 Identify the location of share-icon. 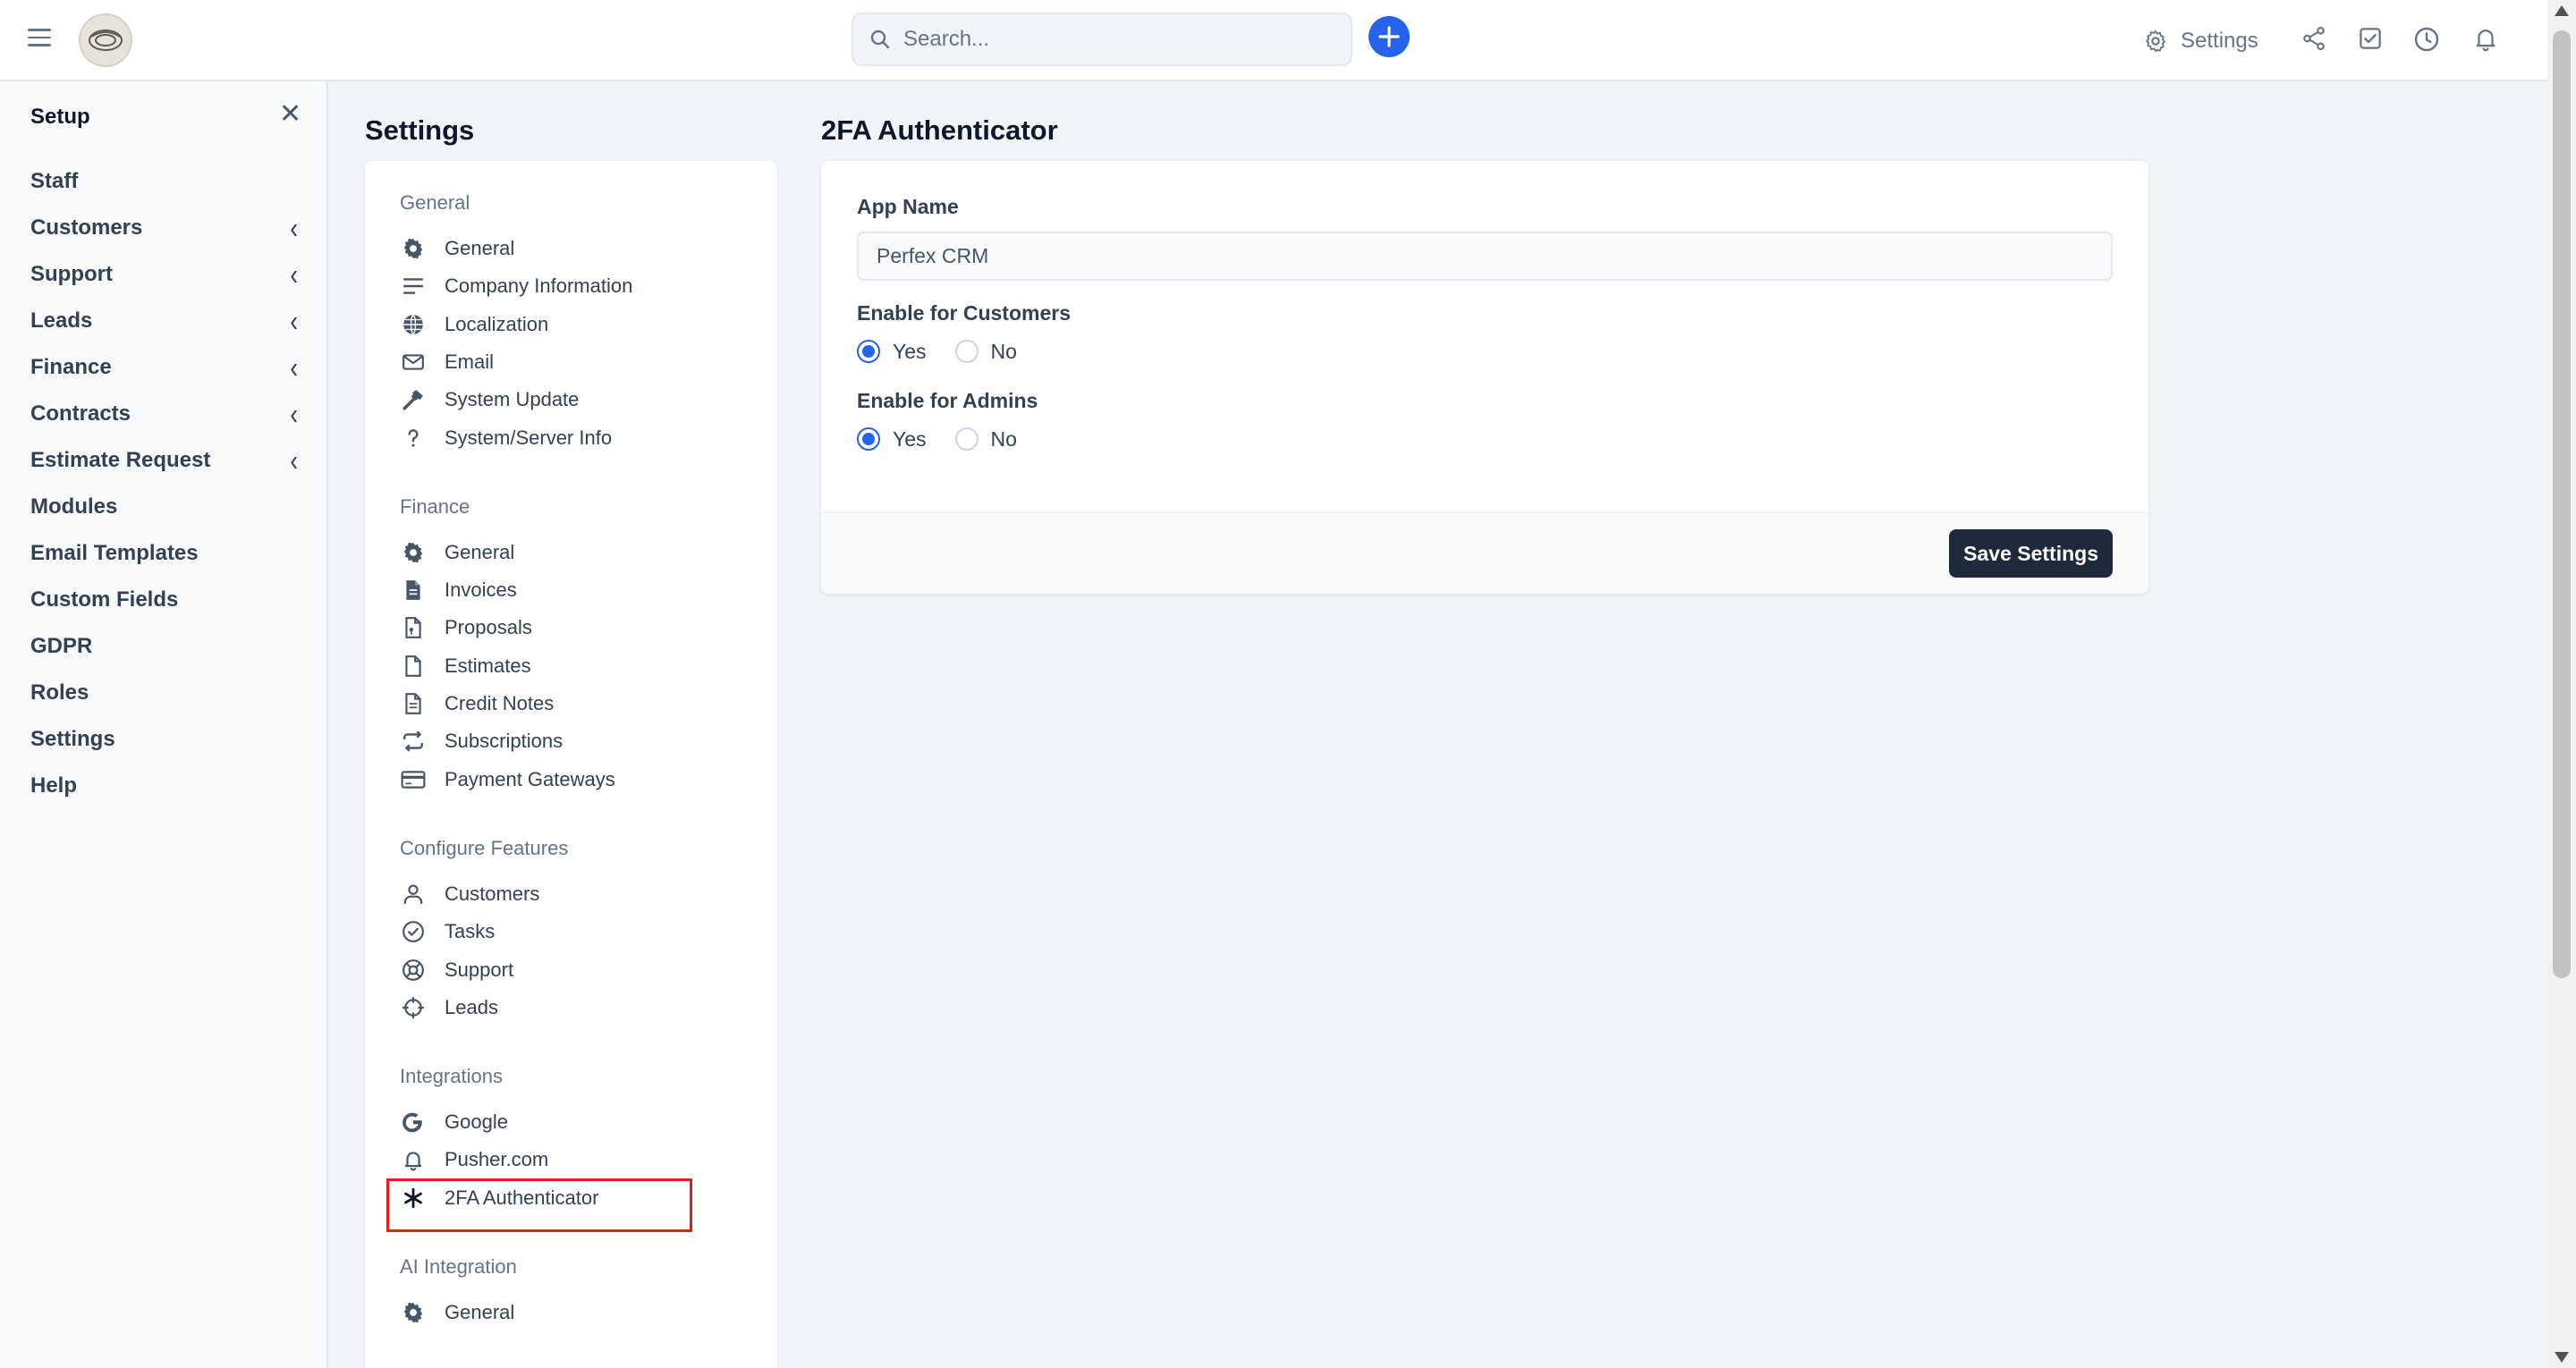
(2314, 38).